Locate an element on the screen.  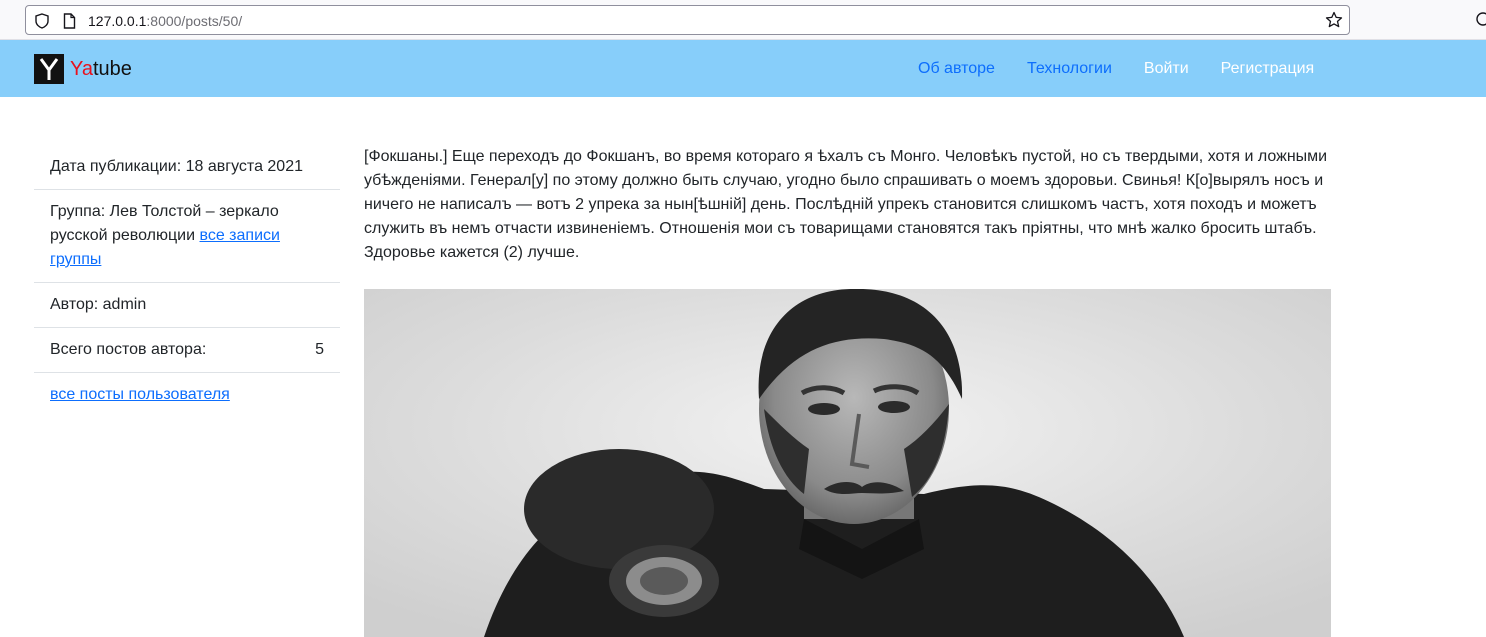
bookmark-star-icon is located at coordinates (1334, 20).